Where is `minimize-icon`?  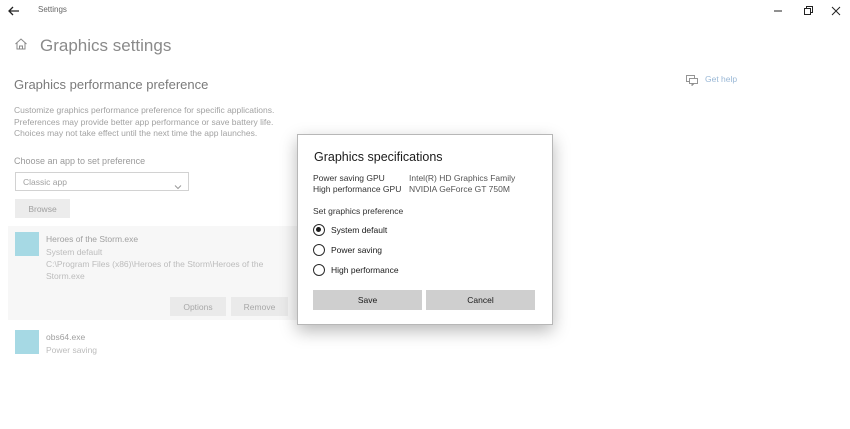
minimize-icon is located at coordinates (778, 11).